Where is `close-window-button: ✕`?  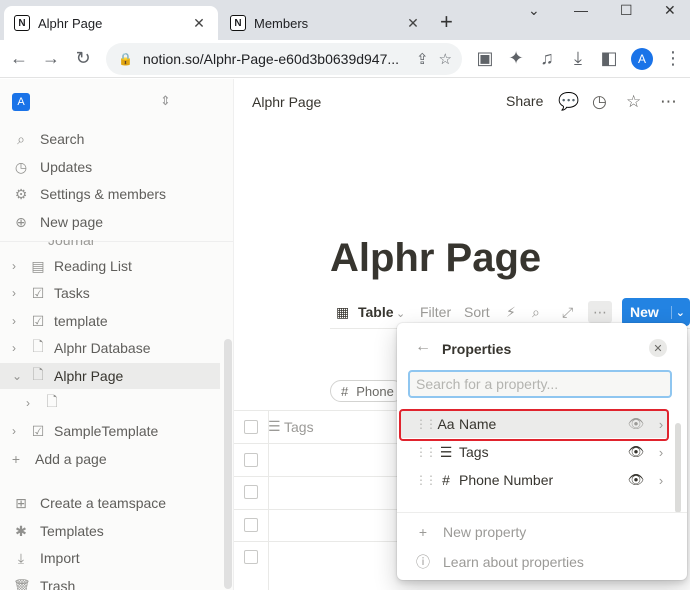
close-window-button: ✕ is located at coordinates (670, 10).